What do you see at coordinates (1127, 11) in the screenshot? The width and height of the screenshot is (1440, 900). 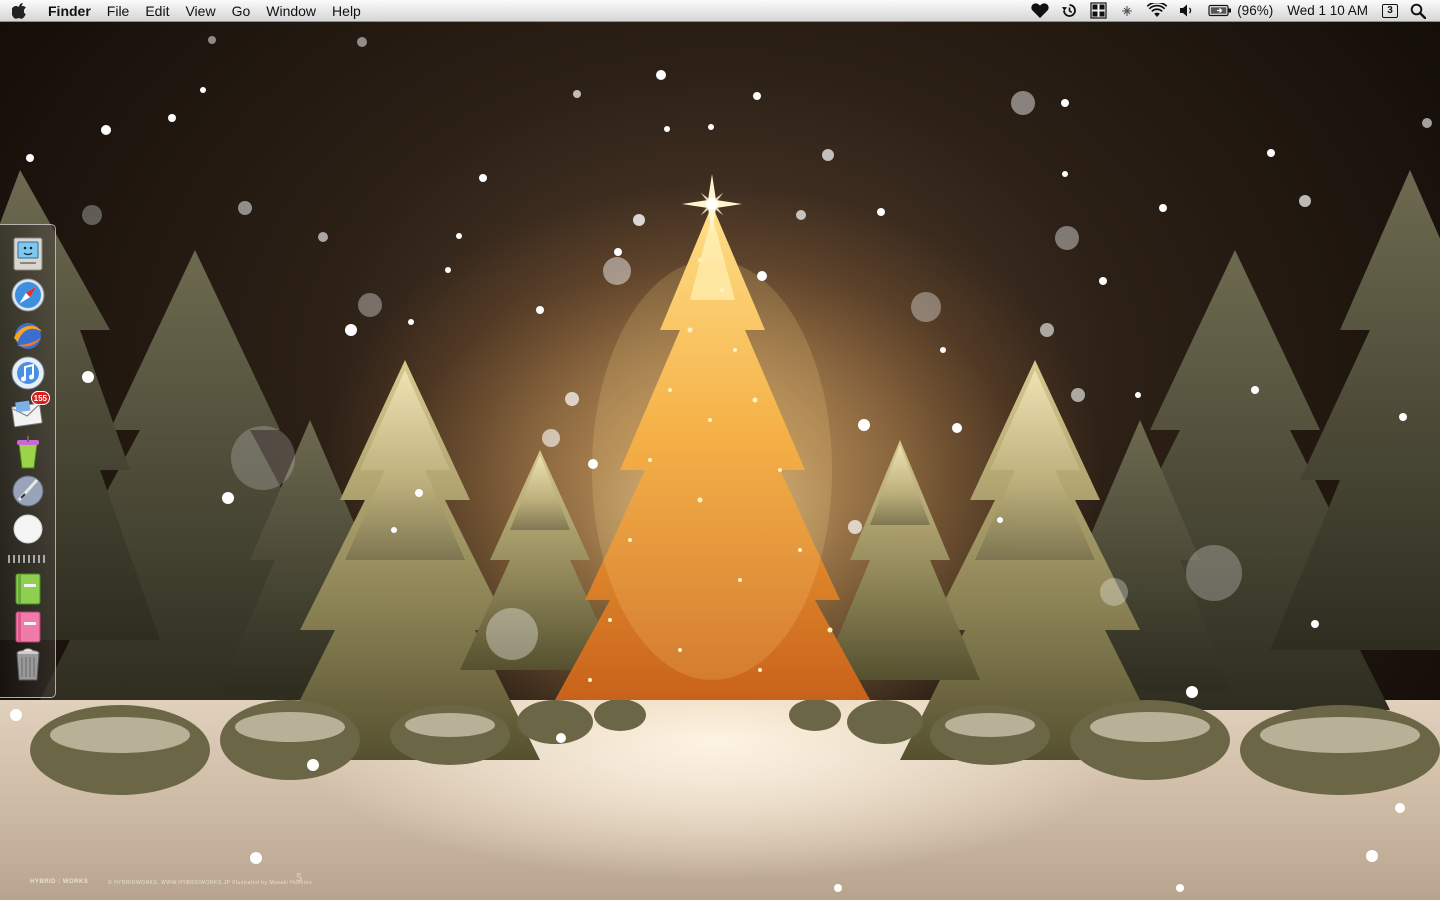 I see `bluetooth-icon` at bounding box center [1127, 11].